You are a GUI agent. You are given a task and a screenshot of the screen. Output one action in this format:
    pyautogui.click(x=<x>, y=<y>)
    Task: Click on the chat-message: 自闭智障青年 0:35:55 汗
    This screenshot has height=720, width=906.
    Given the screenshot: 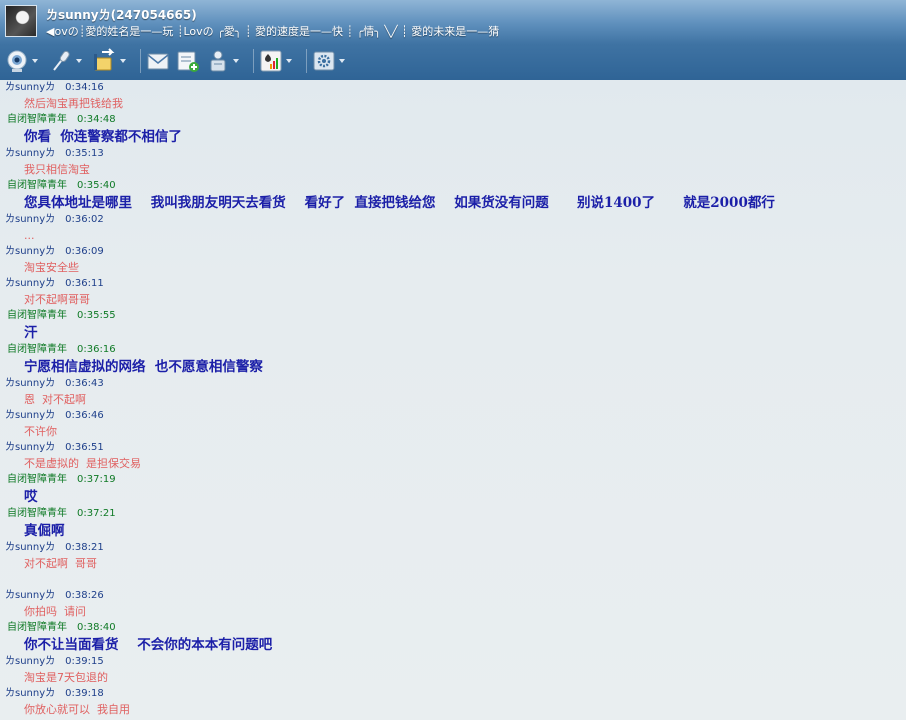 What is the action you would take?
    pyautogui.click(x=453, y=325)
    